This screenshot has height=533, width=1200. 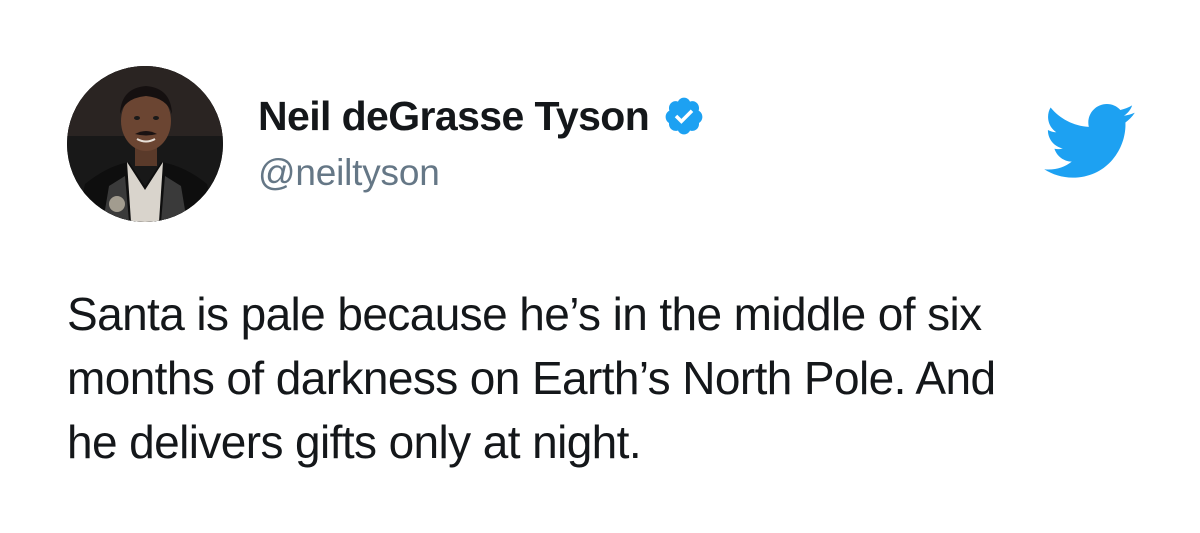 I want to click on display-name-row: Neil deGrasse Tyson, so click(x=481, y=116).